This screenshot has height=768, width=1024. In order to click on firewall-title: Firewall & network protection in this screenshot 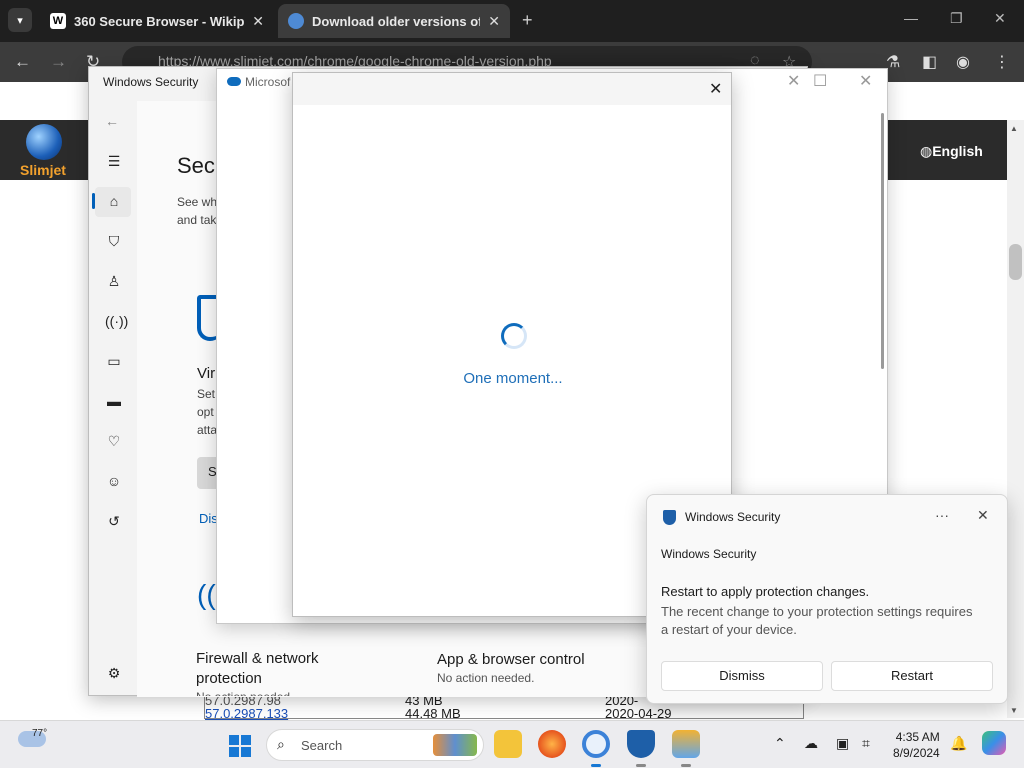, I will do `click(276, 669)`.